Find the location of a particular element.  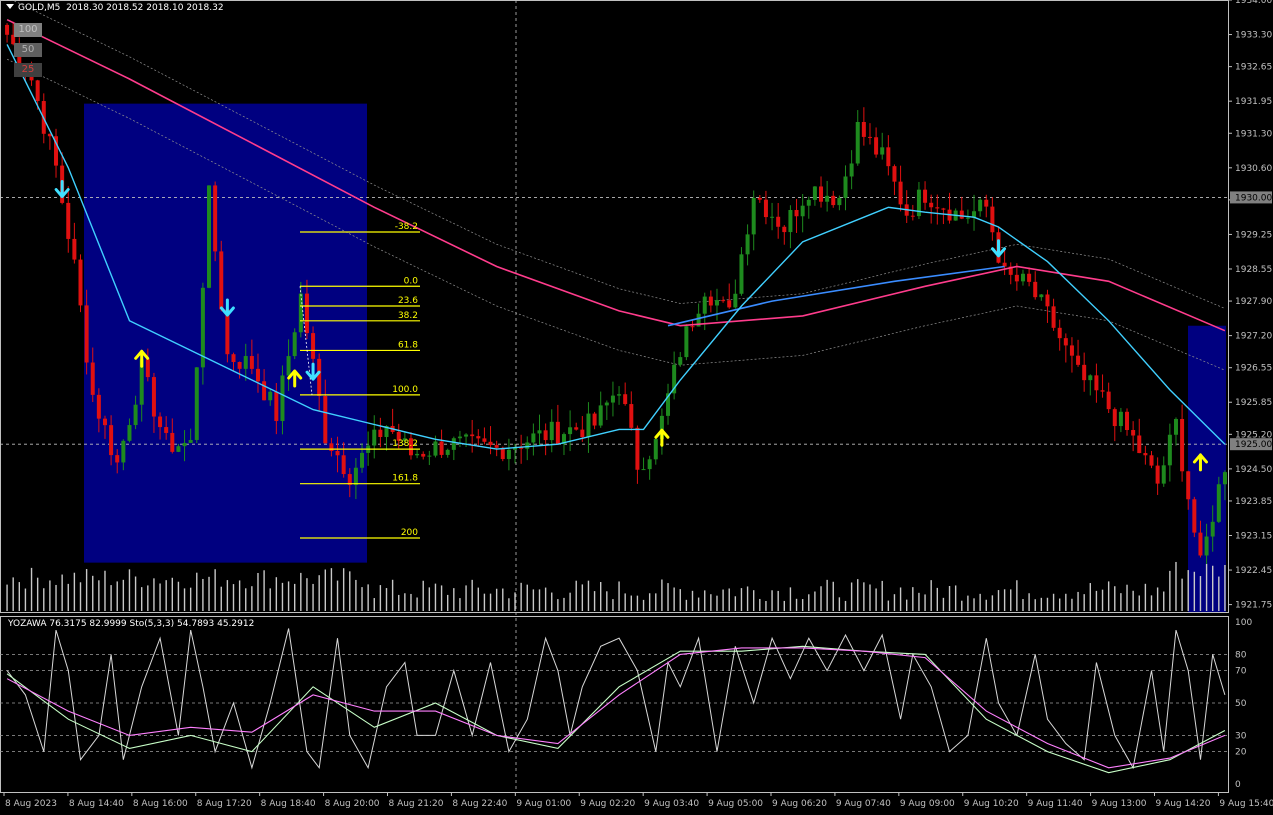

collapse-triangle-icon is located at coordinates (10, 6).